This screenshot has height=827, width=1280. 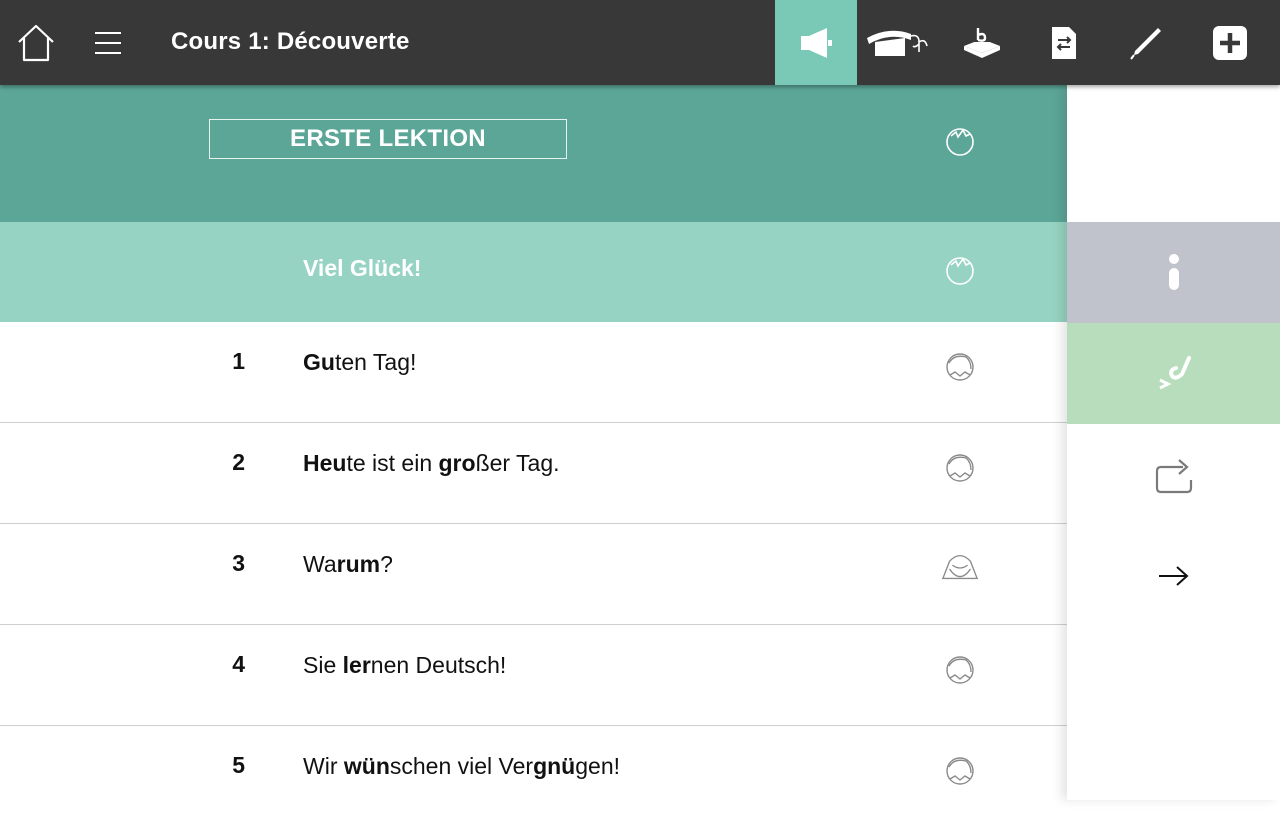 I want to click on add-button, so click(x=1230, y=42).